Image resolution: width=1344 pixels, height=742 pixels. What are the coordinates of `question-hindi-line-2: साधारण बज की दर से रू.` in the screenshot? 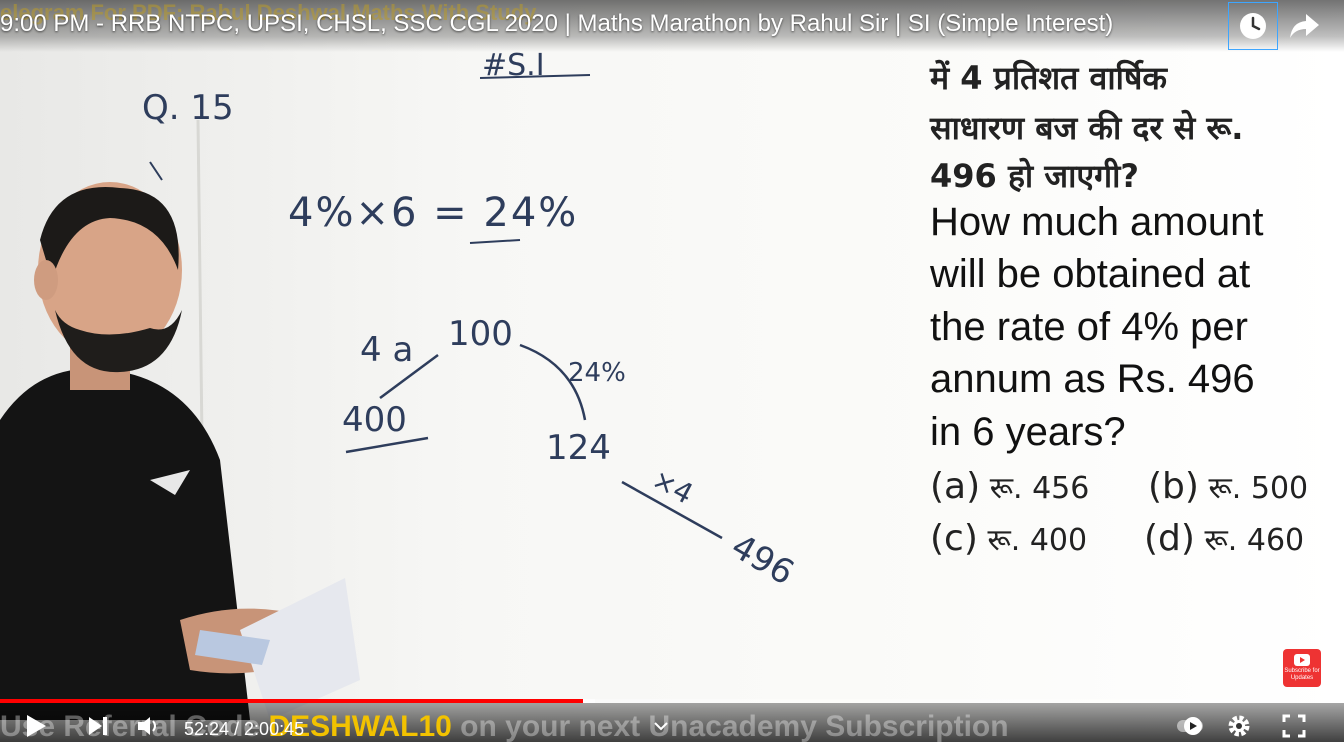 It's located at (1087, 128).